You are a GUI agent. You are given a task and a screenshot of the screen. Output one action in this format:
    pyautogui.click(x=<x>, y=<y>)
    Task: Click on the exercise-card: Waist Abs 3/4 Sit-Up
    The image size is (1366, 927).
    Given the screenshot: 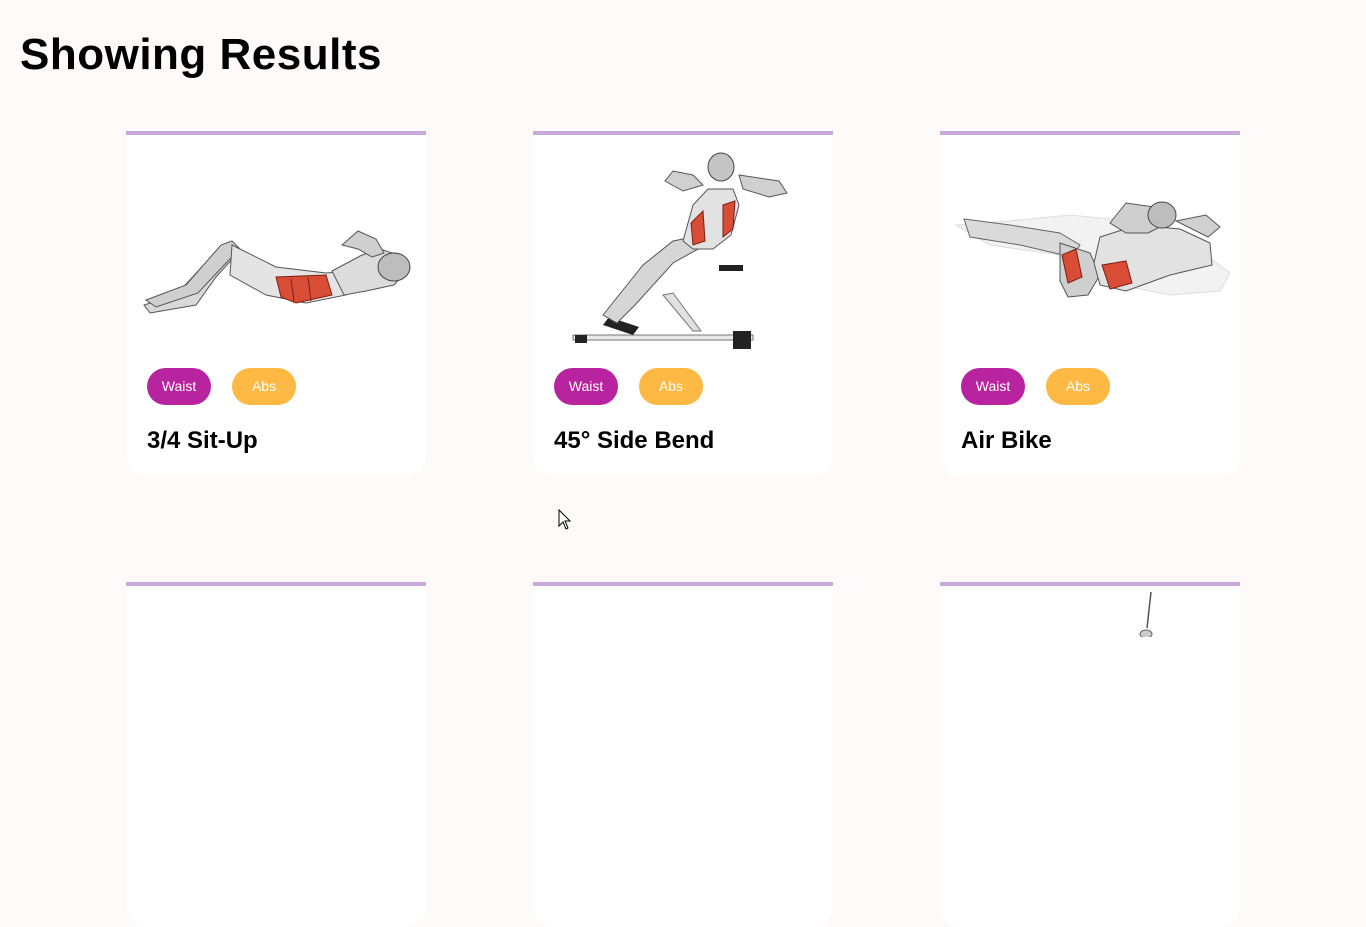 What is the action you would take?
    pyautogui.click(x=276, y=303)
    